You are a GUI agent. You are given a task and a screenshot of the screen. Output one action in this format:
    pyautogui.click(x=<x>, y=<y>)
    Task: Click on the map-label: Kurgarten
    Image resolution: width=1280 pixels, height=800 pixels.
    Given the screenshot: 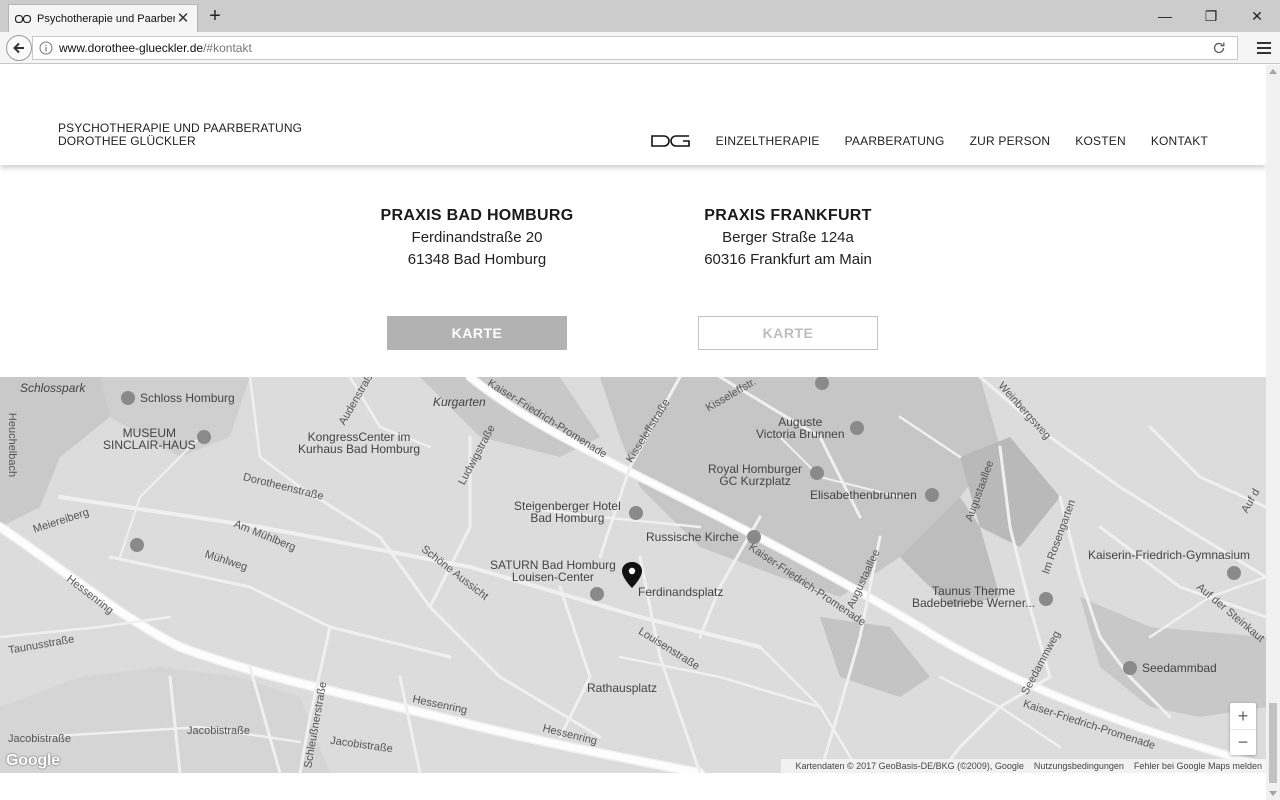 What is the action you would take?
    pyautogui.click(x=459, y=402)
    